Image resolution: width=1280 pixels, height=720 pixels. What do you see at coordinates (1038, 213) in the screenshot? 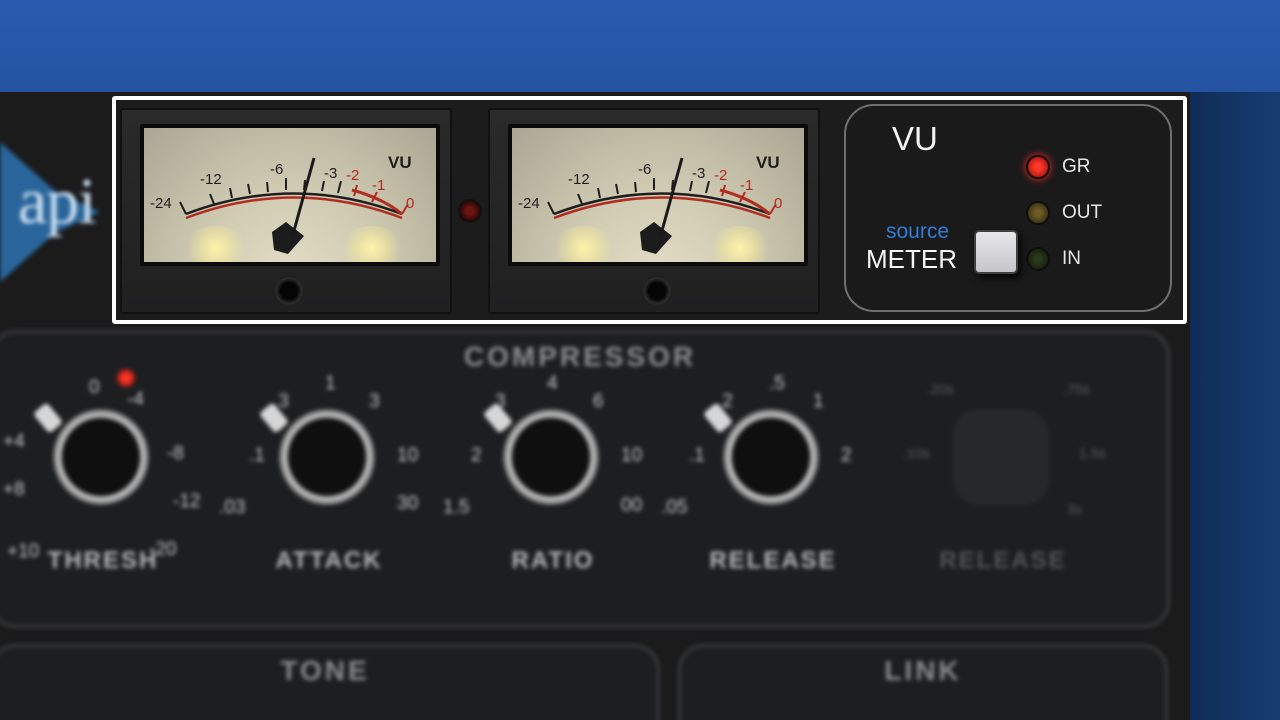
I see `out-led-icon` at bounding box center [1038, 213].